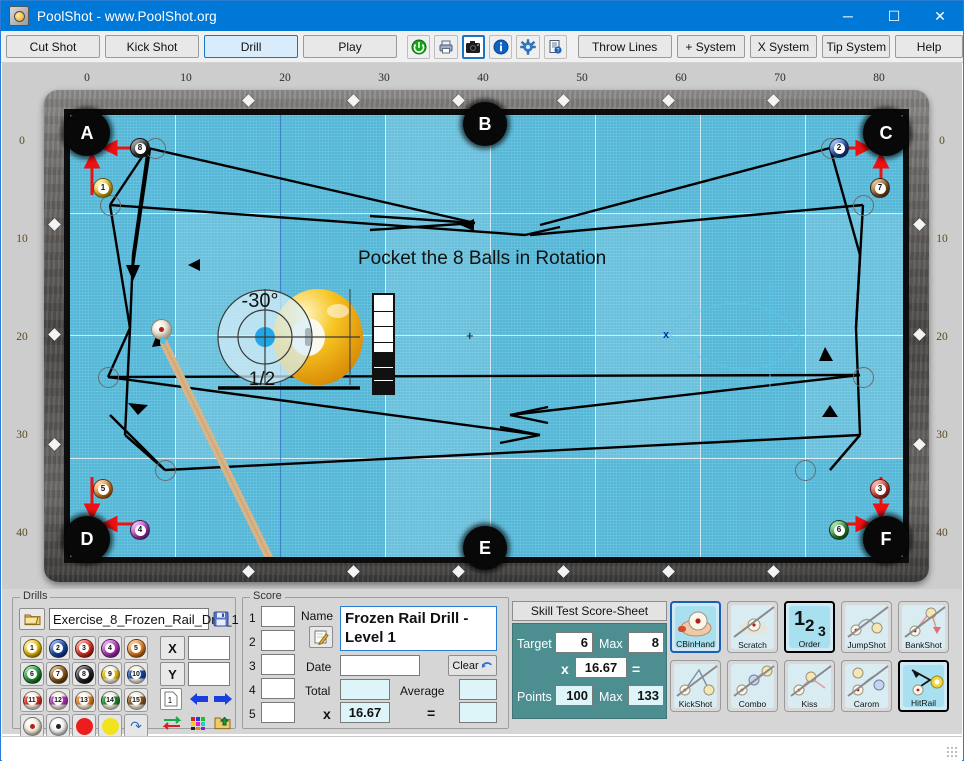 This screenshot has width=964, height=761. I want to click on resize-grip, so click(952, 752).